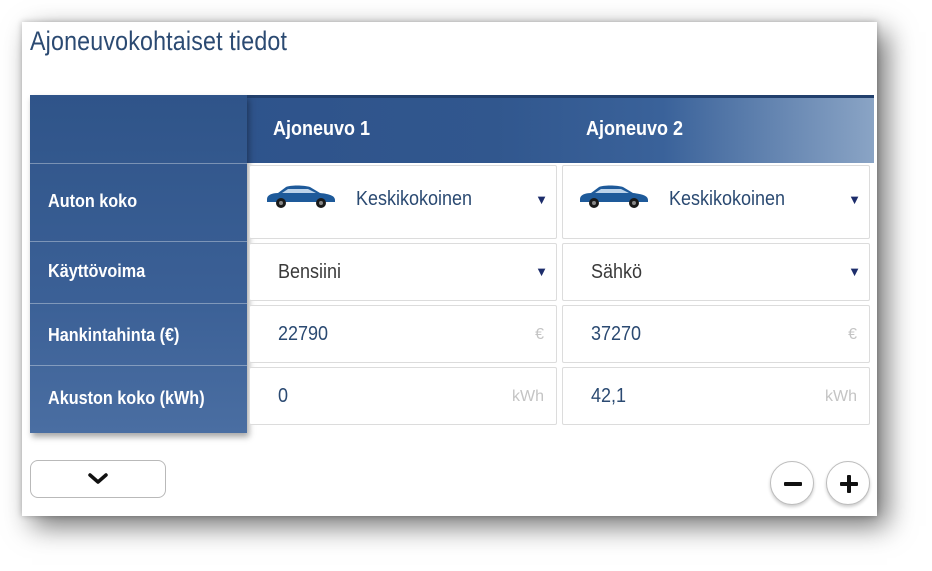  I want to click on battery-input-vehicle-2: 42,1 kWh, so click(716, 396).